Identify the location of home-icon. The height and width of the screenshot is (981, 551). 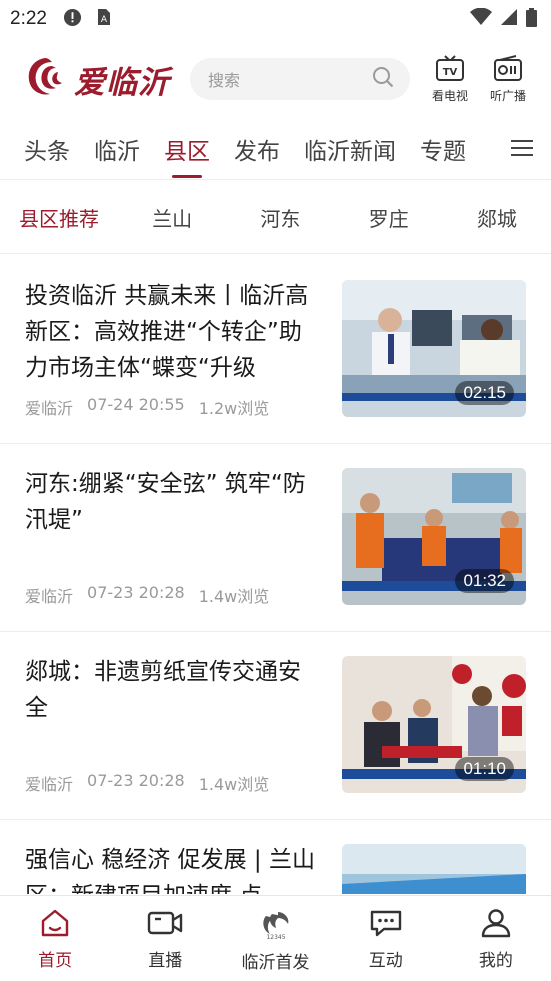
(55, 925).